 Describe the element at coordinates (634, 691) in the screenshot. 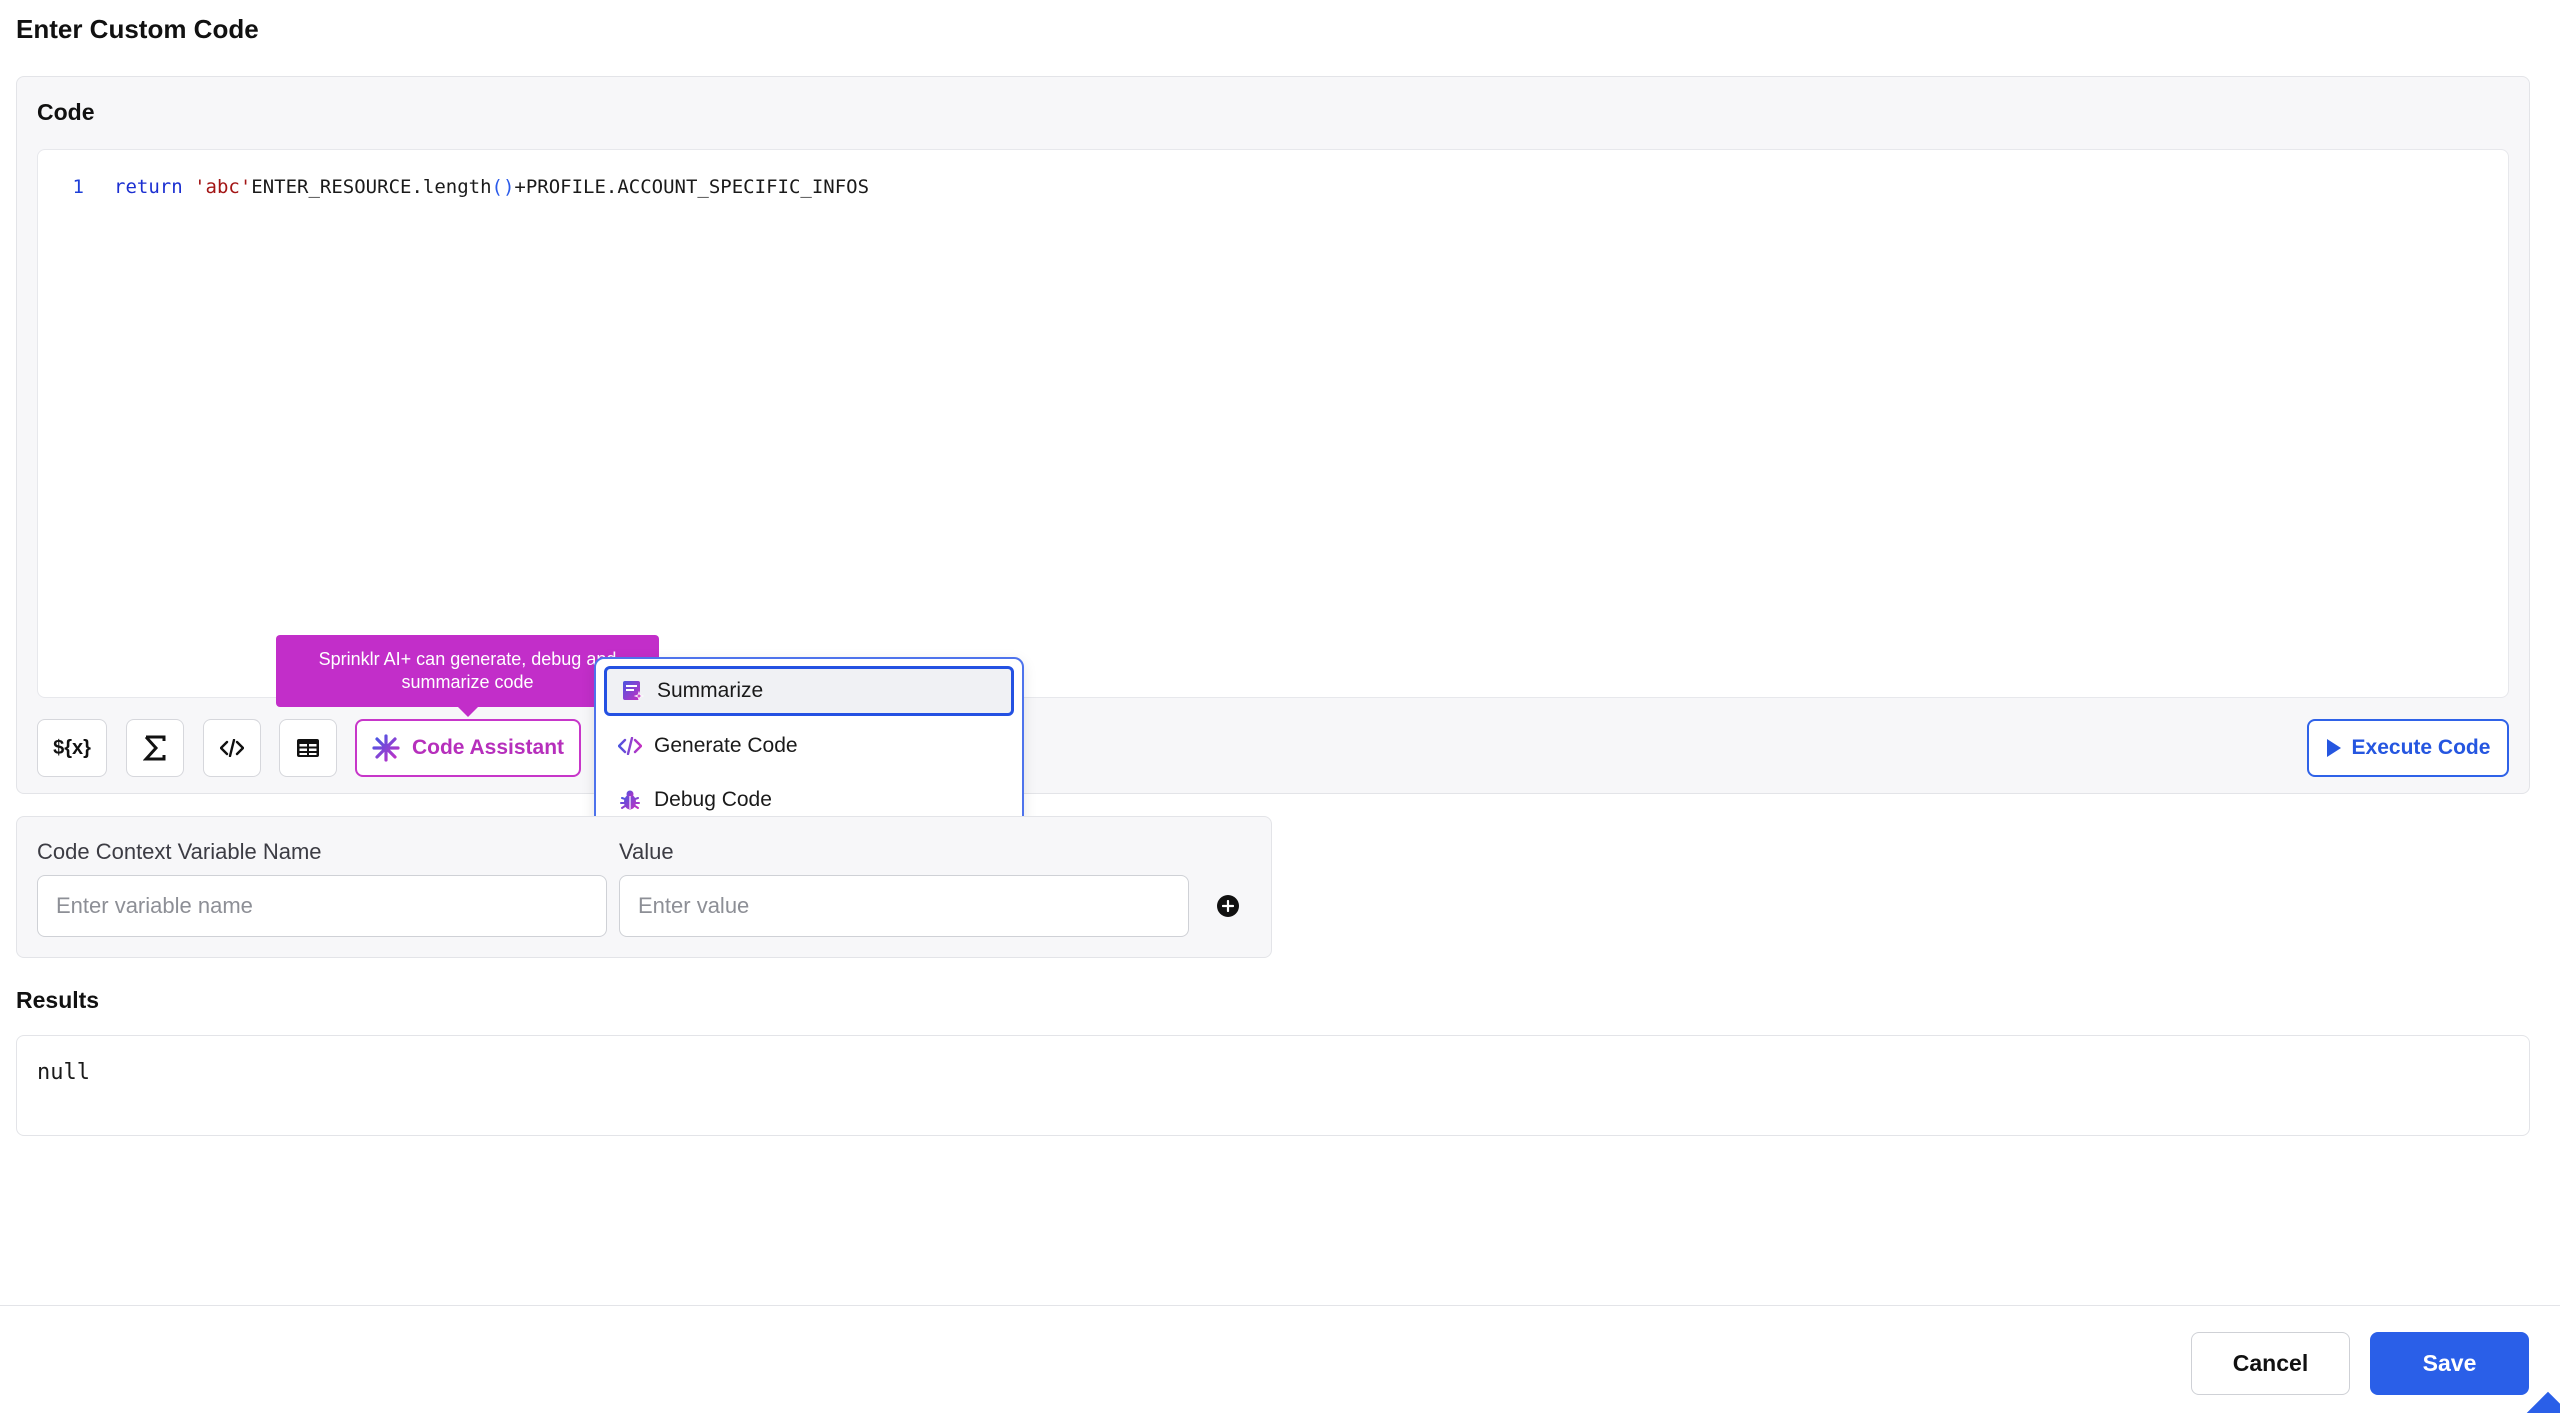

I see `summarize-icon` at that location.